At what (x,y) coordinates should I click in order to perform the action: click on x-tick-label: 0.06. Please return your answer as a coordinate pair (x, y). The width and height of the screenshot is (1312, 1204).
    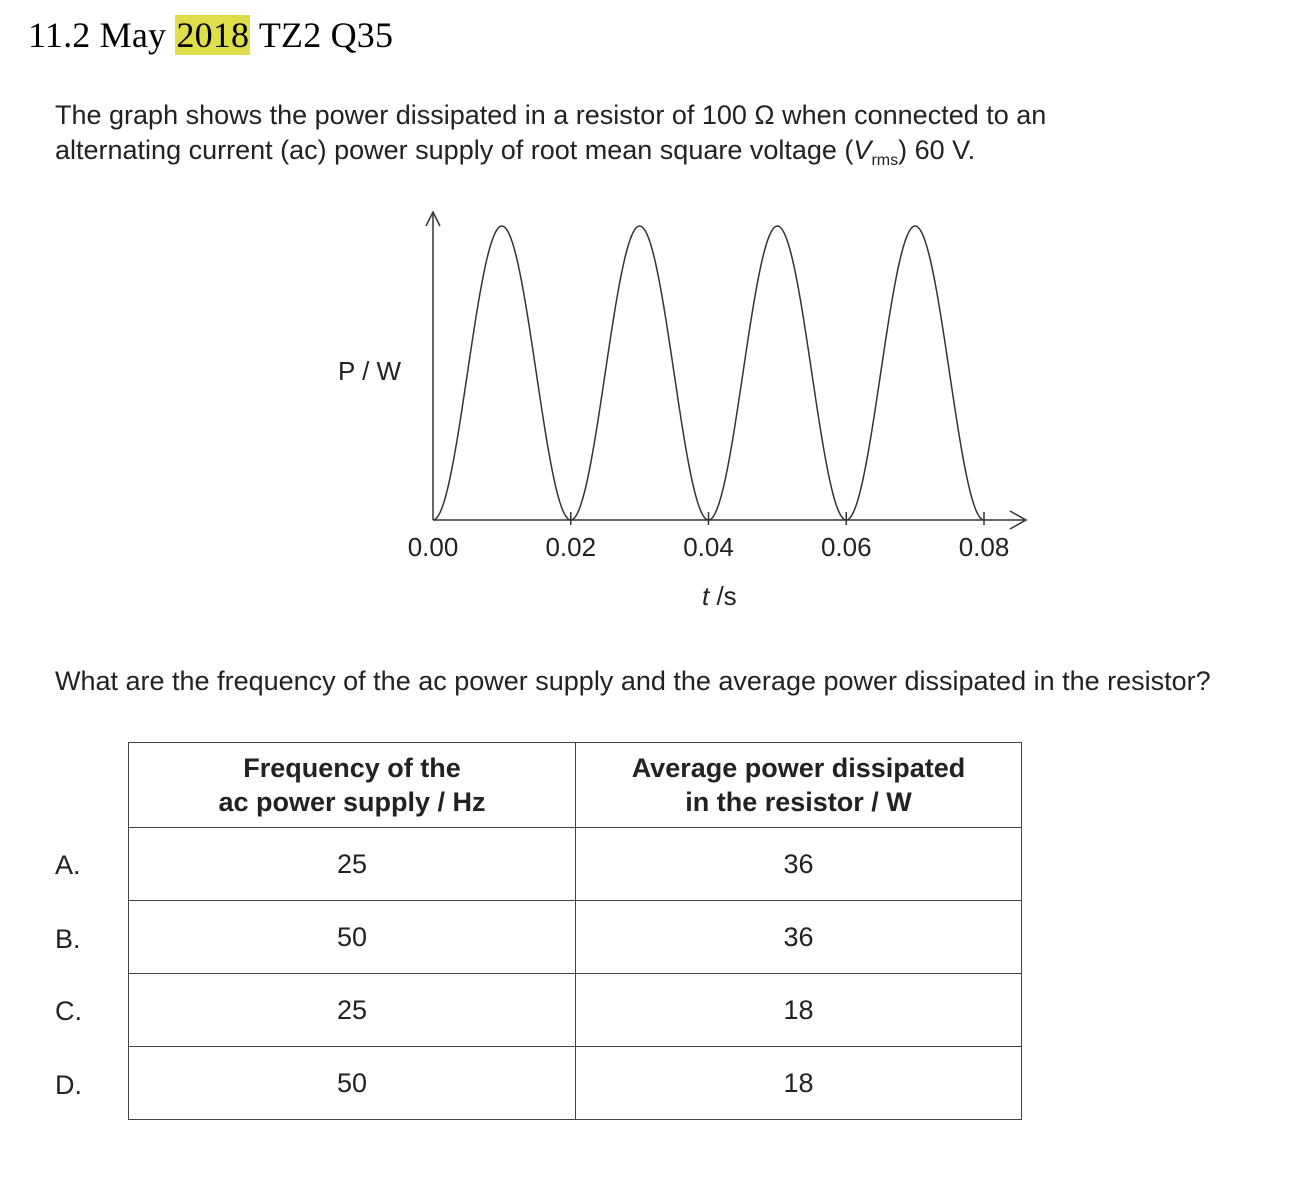
    Looking at the image, I should click on (846, 547).